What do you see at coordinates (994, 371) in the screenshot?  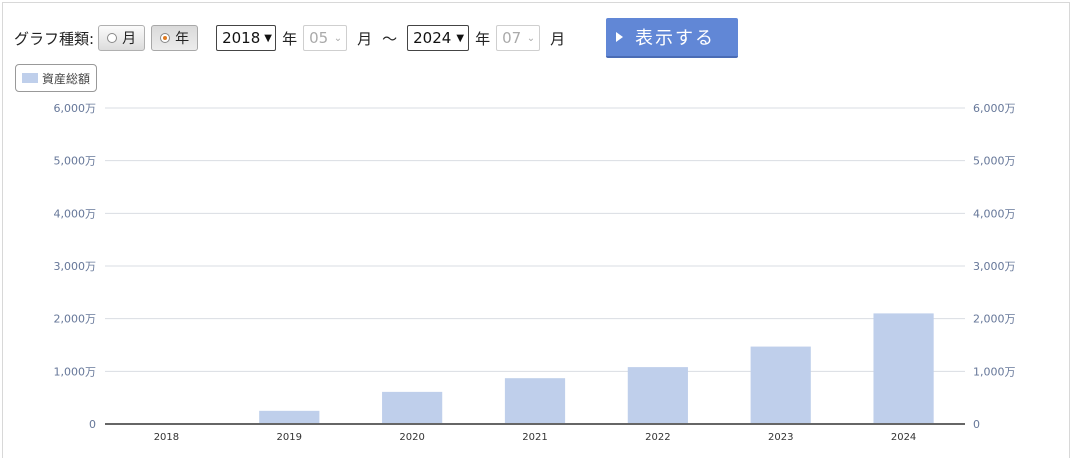 I see `y-tick-label-right: 1,000万` at bounding box center [994, 371].